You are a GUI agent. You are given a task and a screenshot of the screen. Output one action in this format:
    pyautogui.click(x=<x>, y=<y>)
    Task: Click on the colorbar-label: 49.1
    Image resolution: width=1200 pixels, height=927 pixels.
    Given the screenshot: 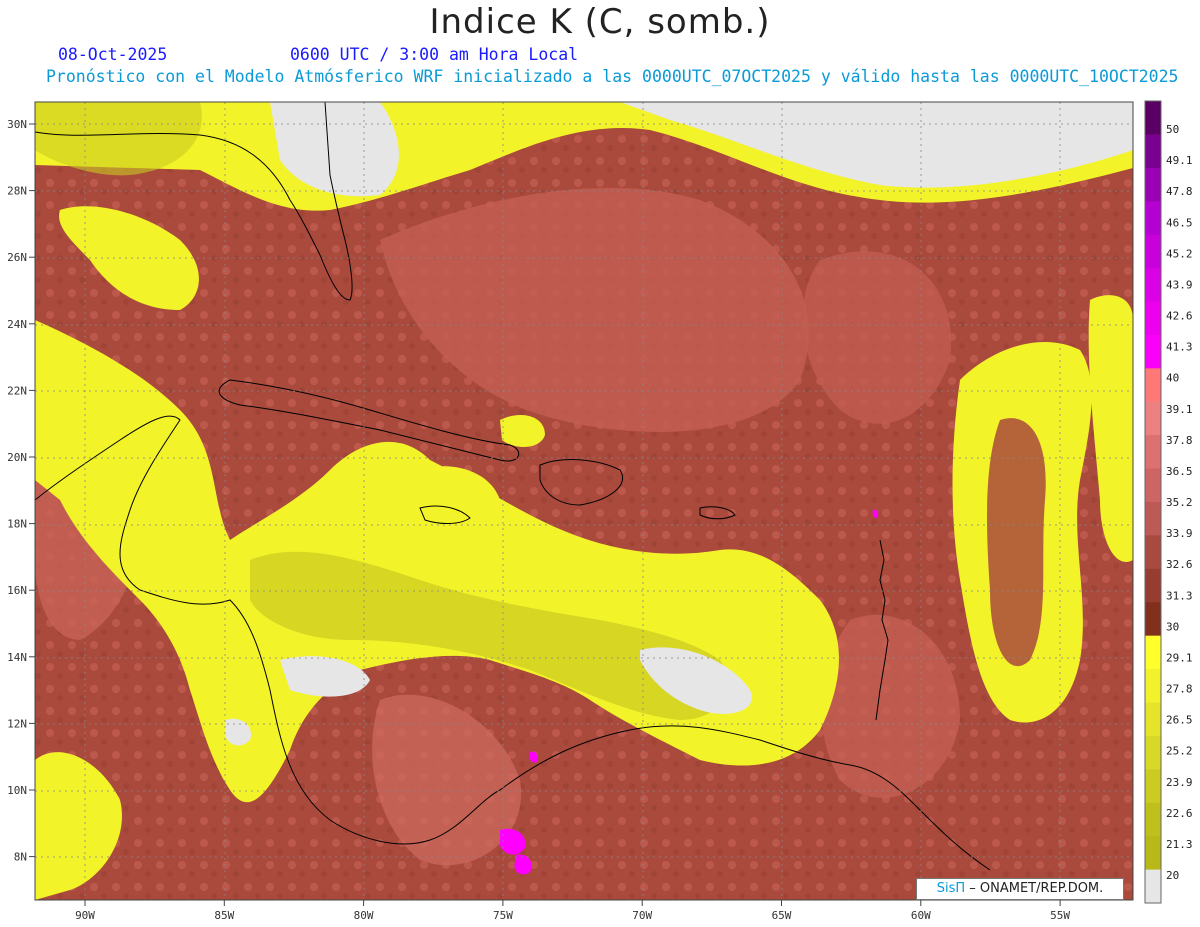 What is the action you would take?
    pyautogui.click(x=1179, y=160)
    